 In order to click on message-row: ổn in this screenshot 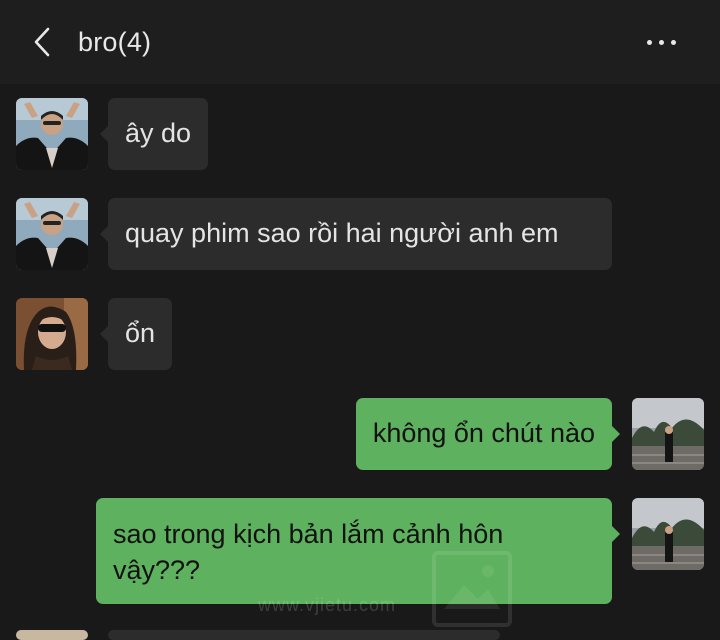, I will do `click(360, 334)`.